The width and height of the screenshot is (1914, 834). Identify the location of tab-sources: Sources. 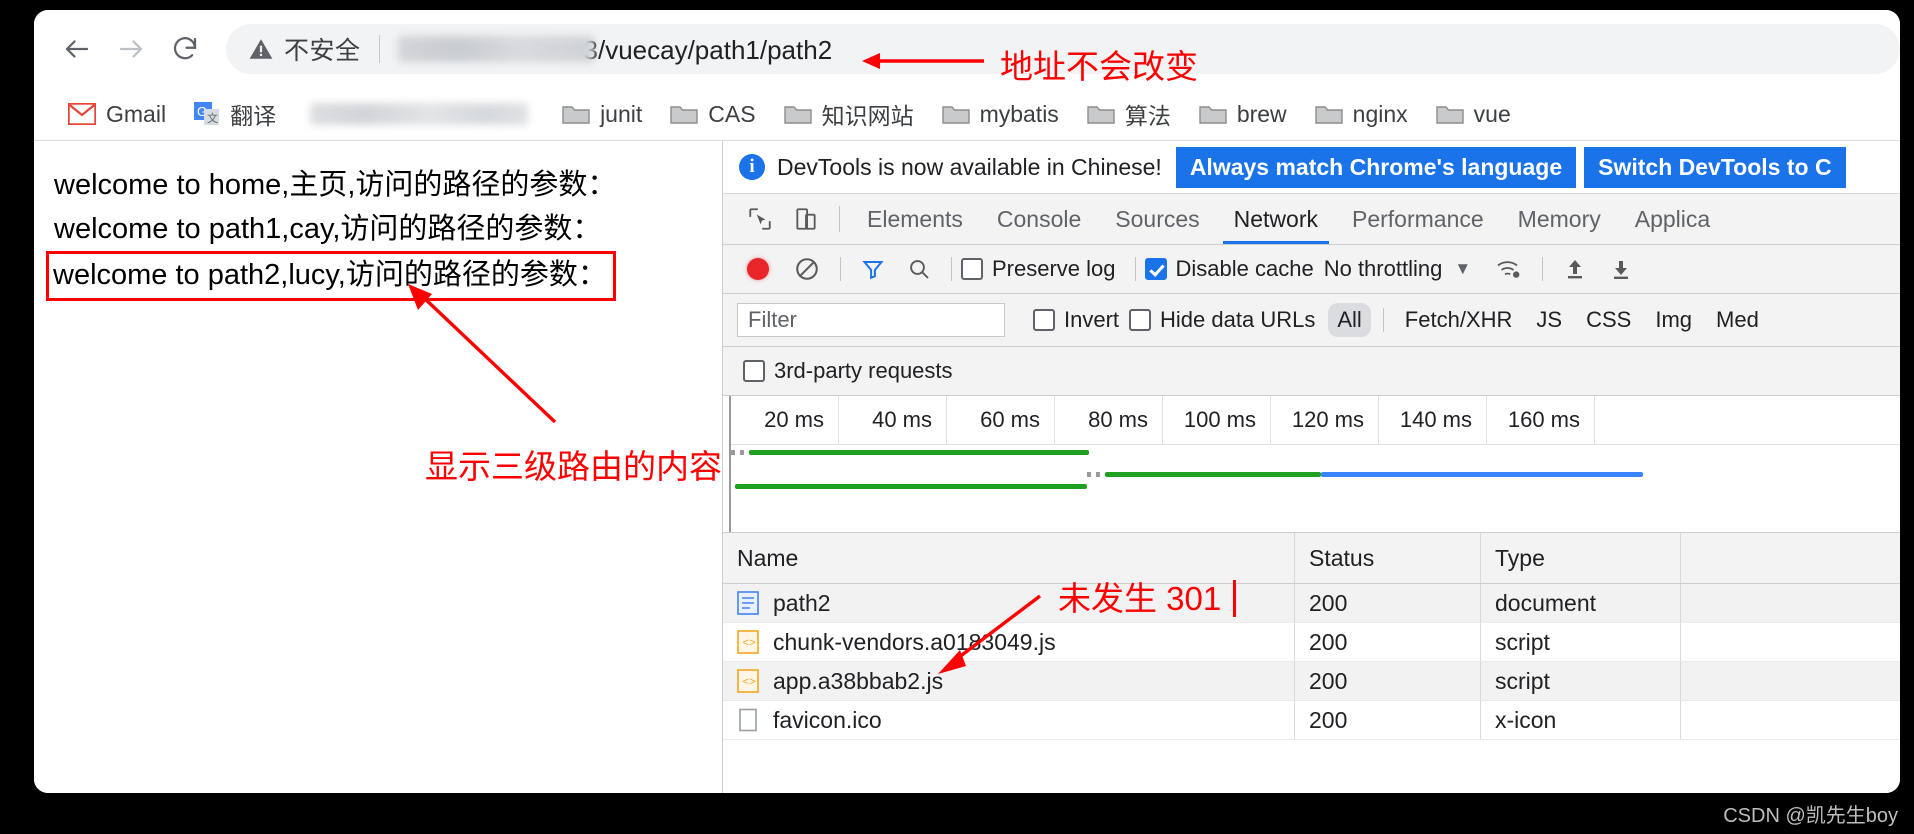
(1157, 219).